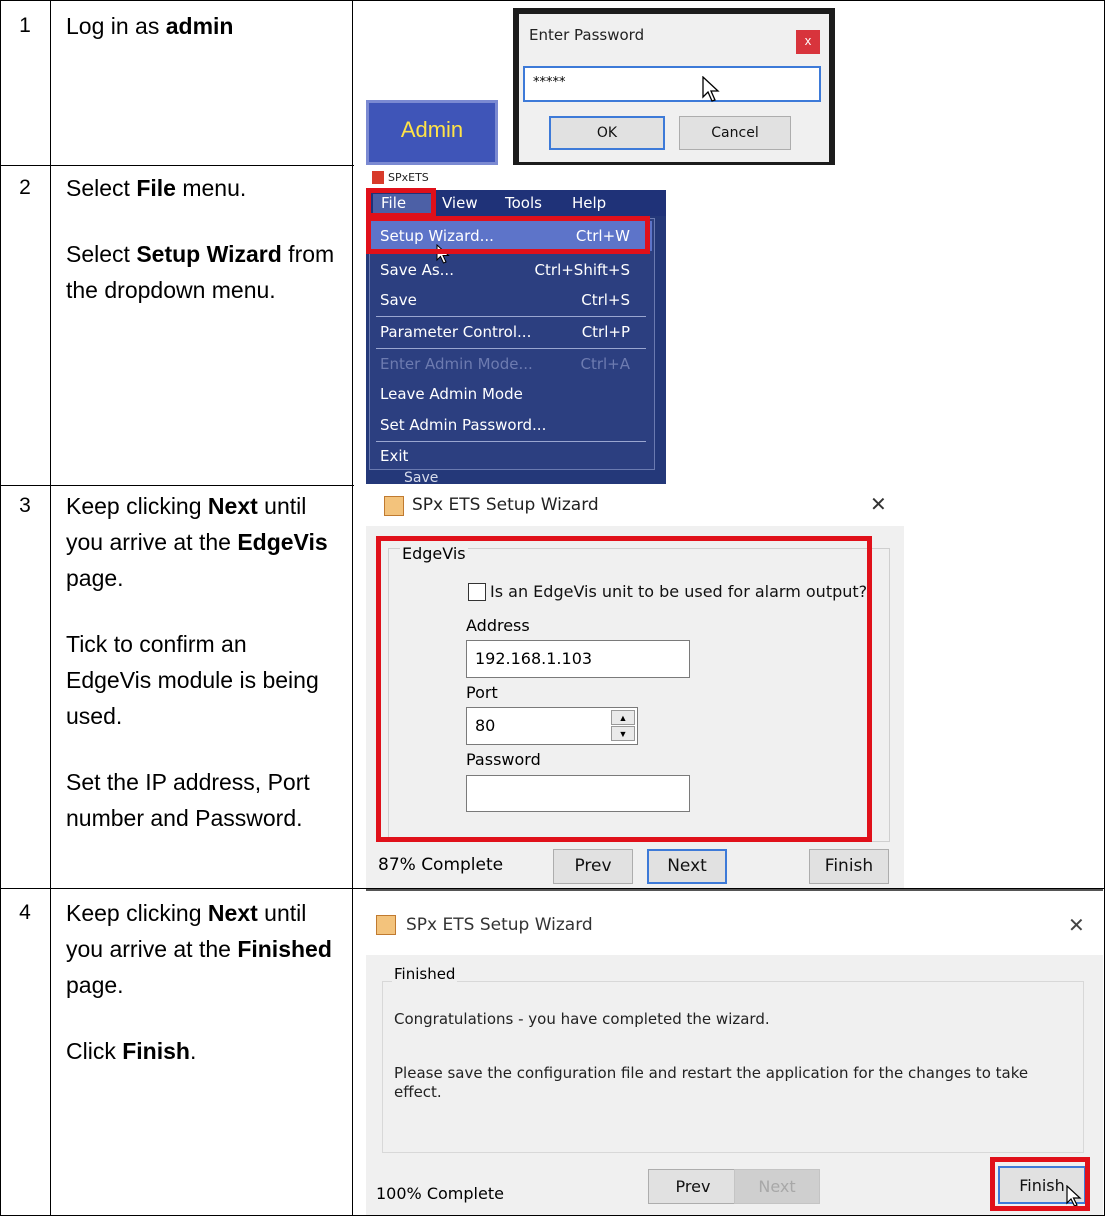 This screenshot has width=1105, height=1216. Describe the element at coordinates (605, 332) in the screenshot. I see `menu-item-shortcut: Ctrl+P` at that location.